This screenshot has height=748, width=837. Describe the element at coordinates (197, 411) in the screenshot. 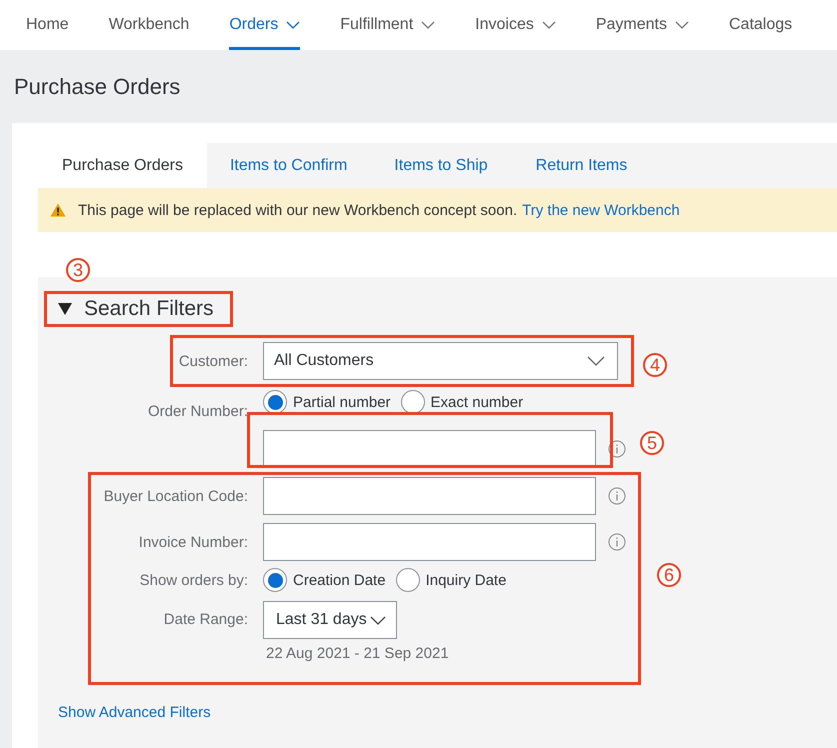

I see `field-label: Order Number:` at that location.